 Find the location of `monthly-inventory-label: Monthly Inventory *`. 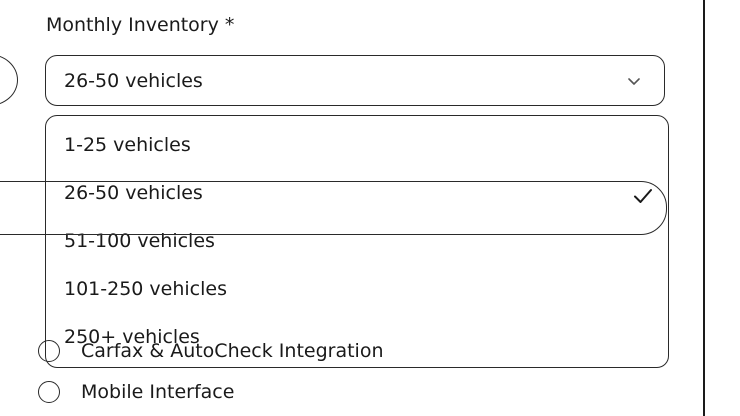

monthly-inventory-label: Monthly Inventory * is located at coordinates (140, 25).